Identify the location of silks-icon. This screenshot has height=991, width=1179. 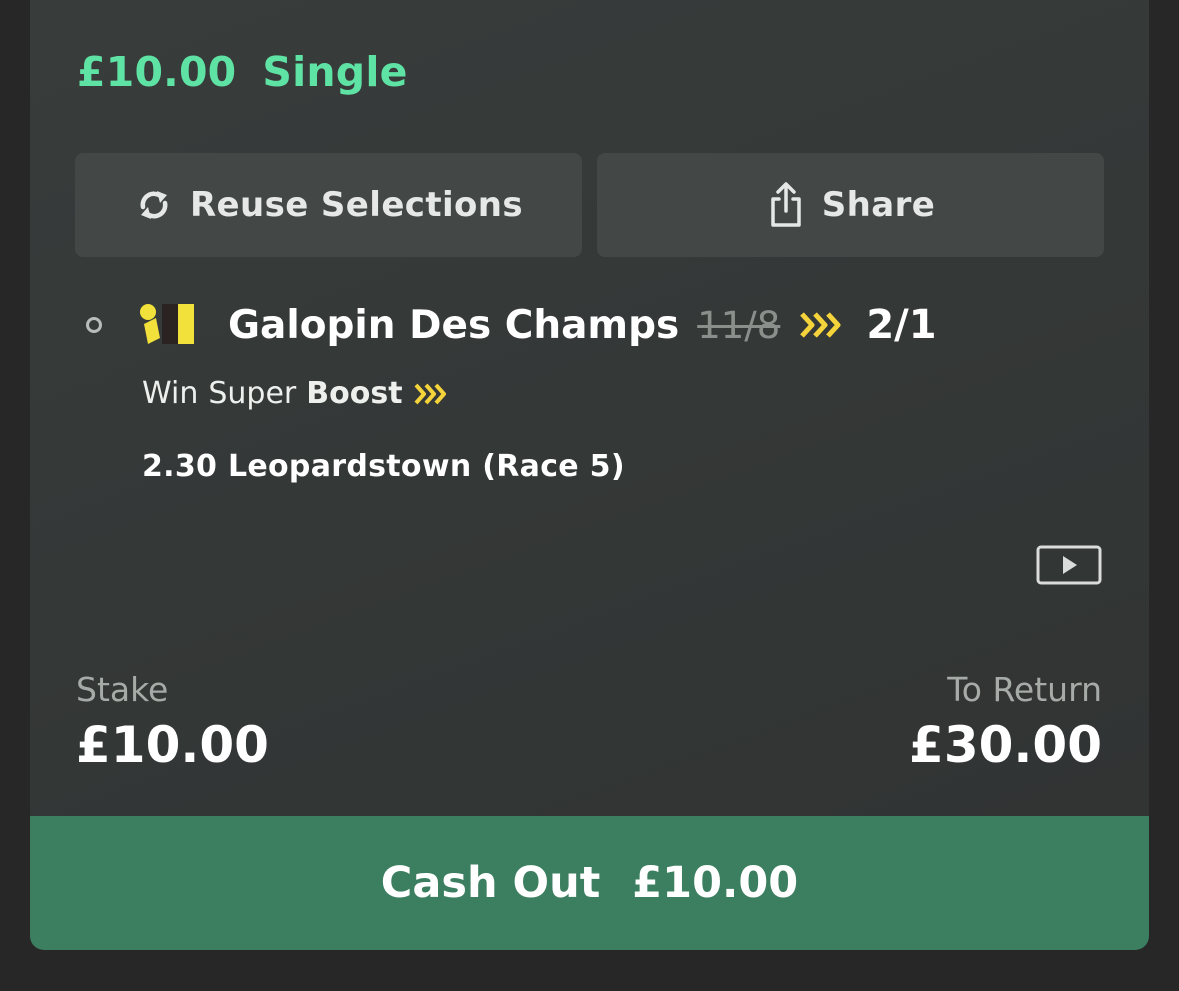
(167, 324).